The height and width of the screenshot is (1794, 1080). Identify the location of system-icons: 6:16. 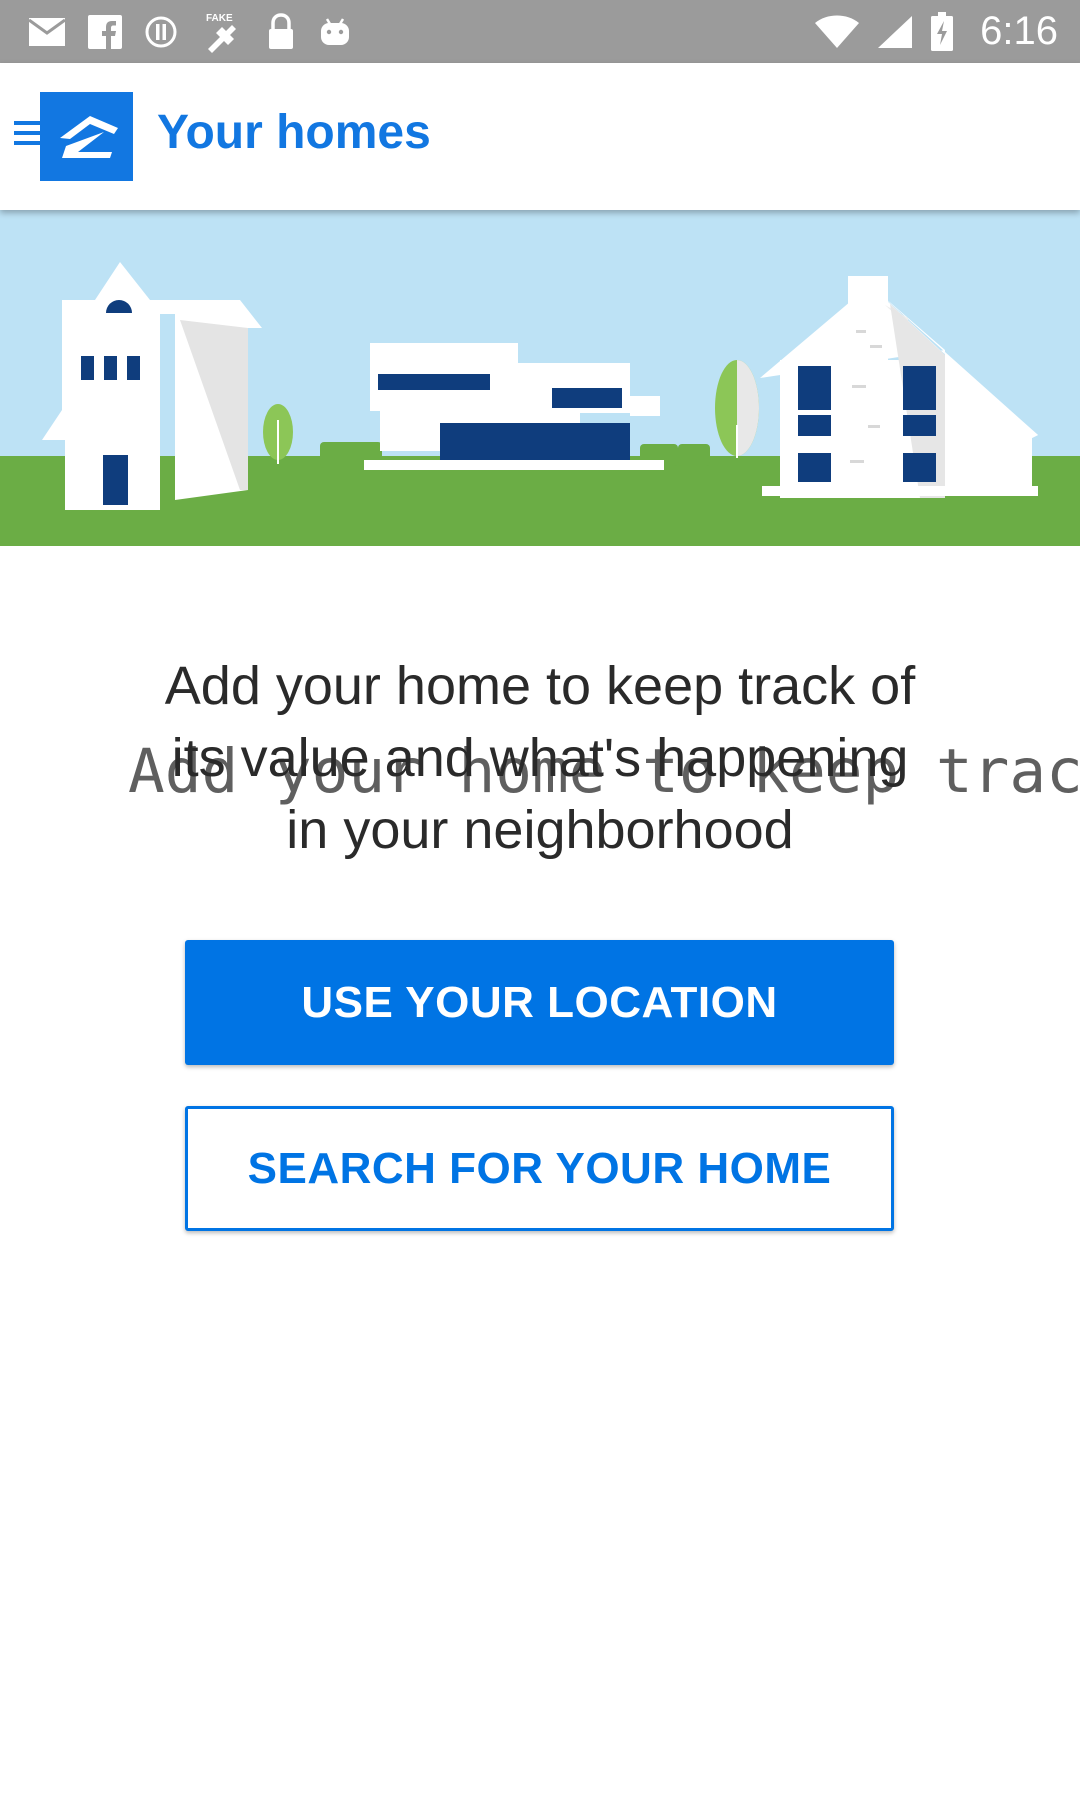
(936, 31).